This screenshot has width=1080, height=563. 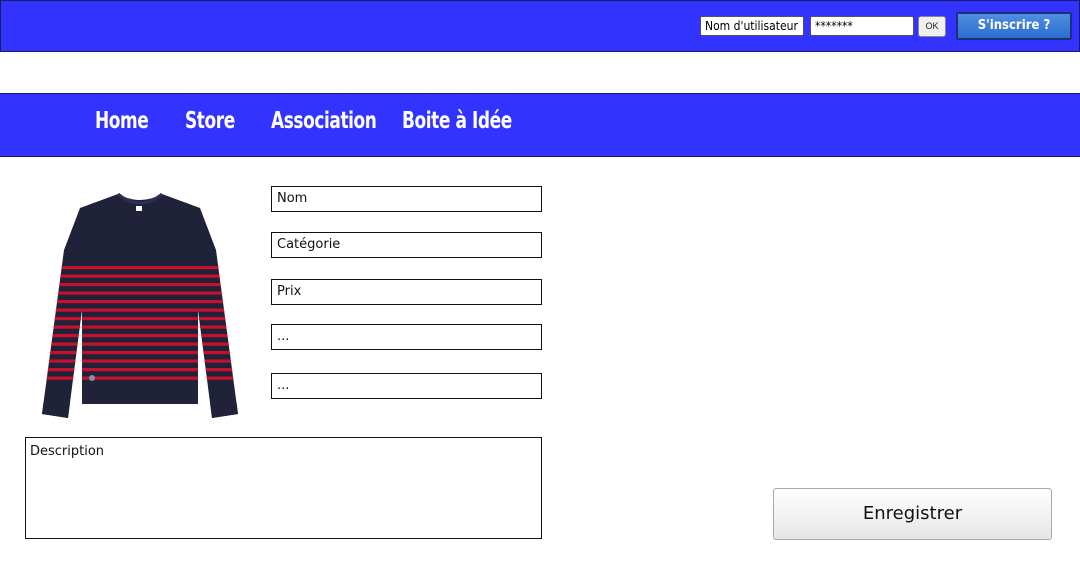 What do you see at coordinates (406, 292) in the screenshot?
I see `price-field: Prix` at bounding box center [406, 292].